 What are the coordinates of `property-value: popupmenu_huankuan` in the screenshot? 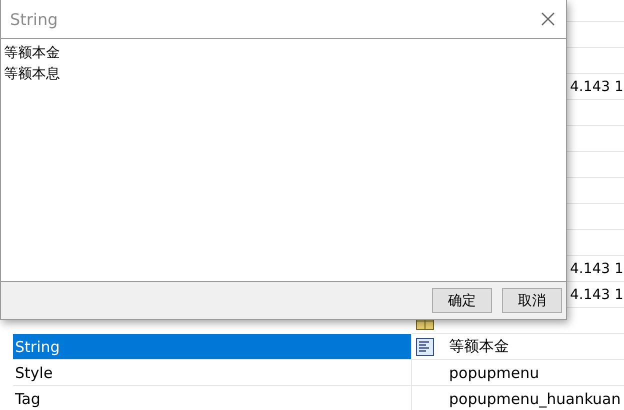 It's located at (535, 399).